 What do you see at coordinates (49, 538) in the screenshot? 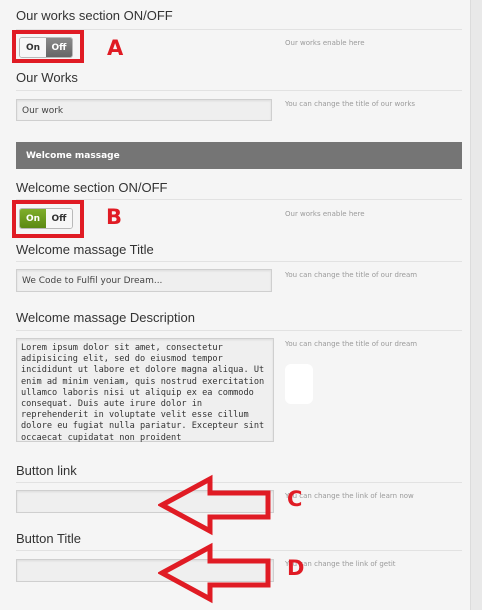
I see `button-title-label: Button Title` at bounding box center [49, 538].